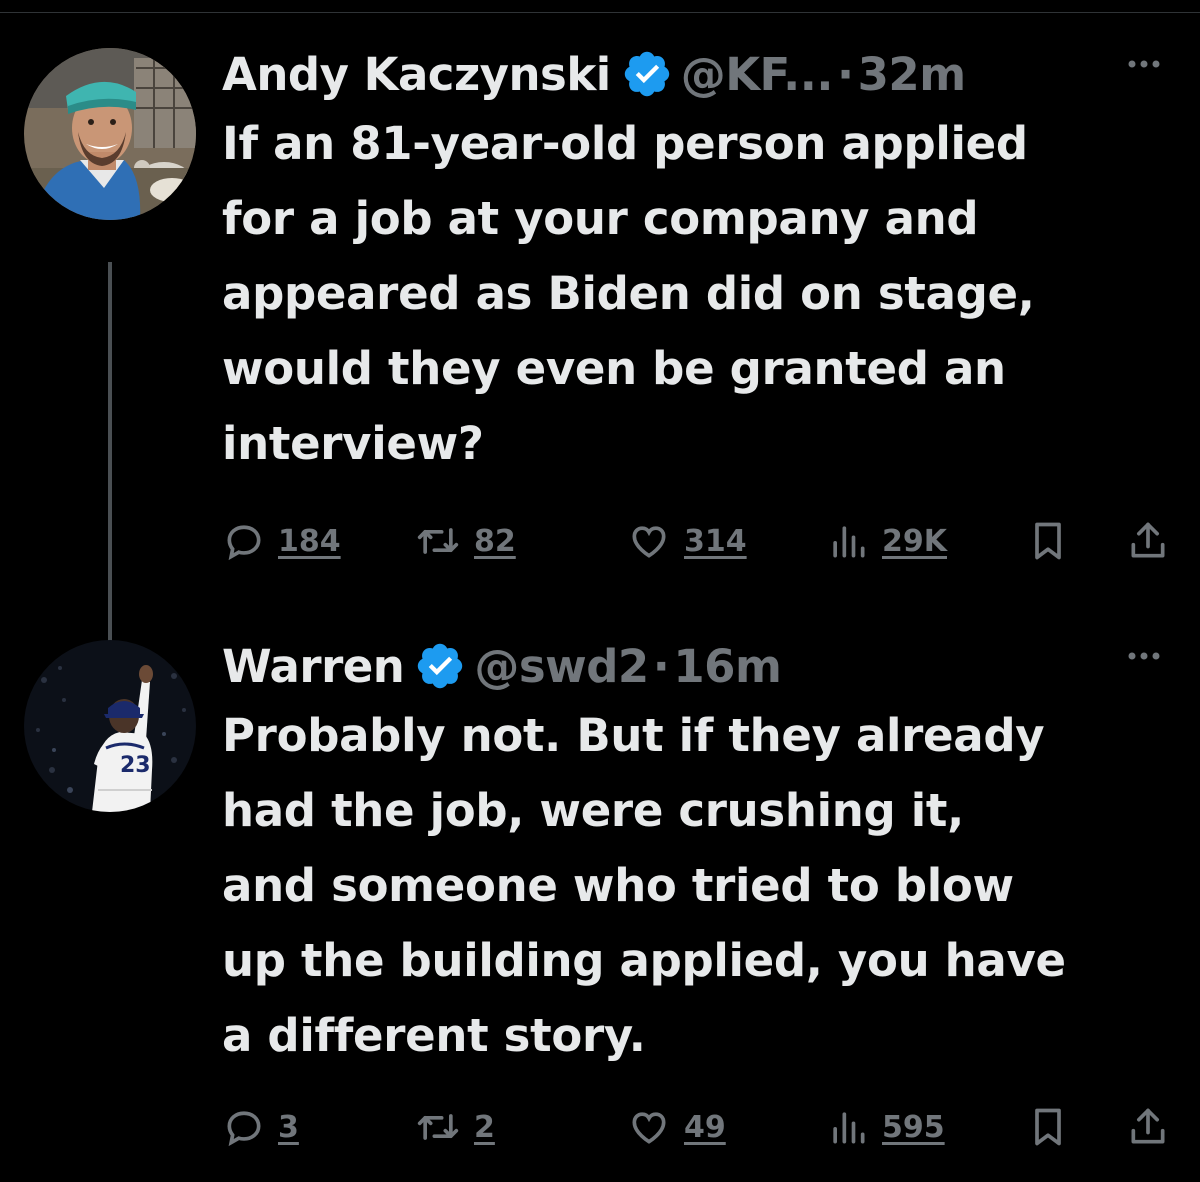 Image resolution: width=1200 pixels, height=1182 pixels. Describe the element at coordinates (495, 541) in the screenshot. I see `repost-count: 82` at that location.